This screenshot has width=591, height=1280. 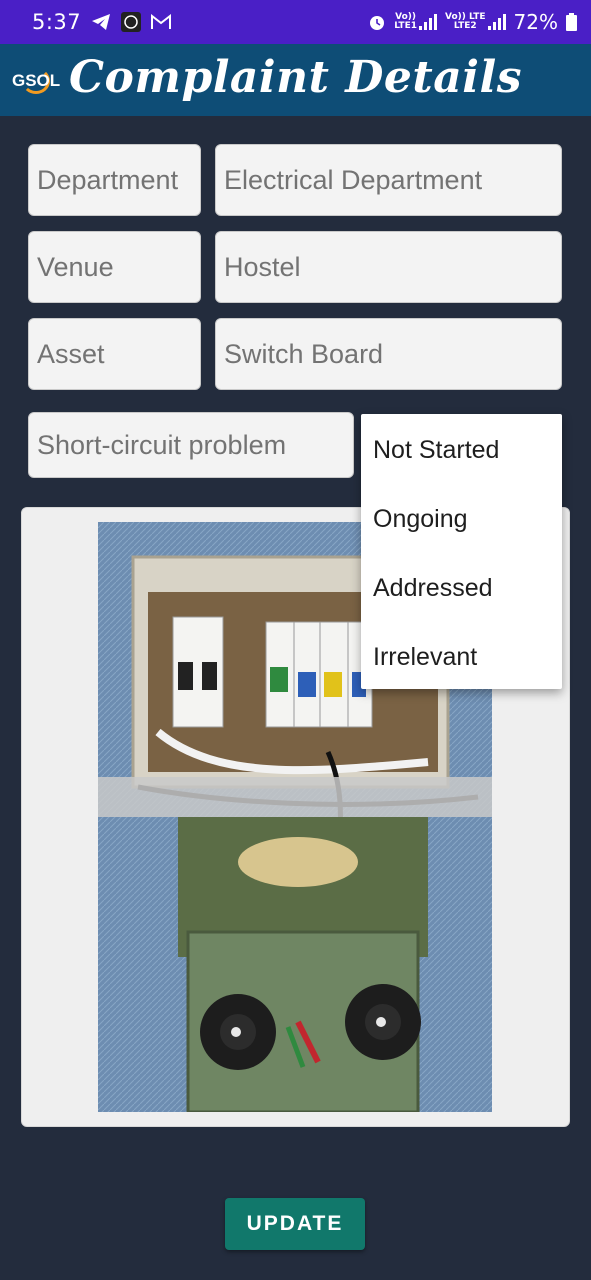 I want to click on status-notification-icons, so click(x=131, y=22).